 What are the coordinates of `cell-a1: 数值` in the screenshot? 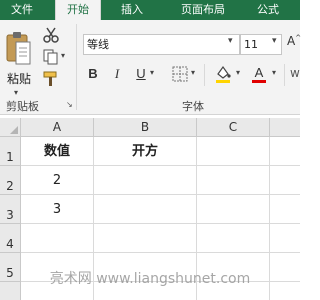 It's located at (57, 151).